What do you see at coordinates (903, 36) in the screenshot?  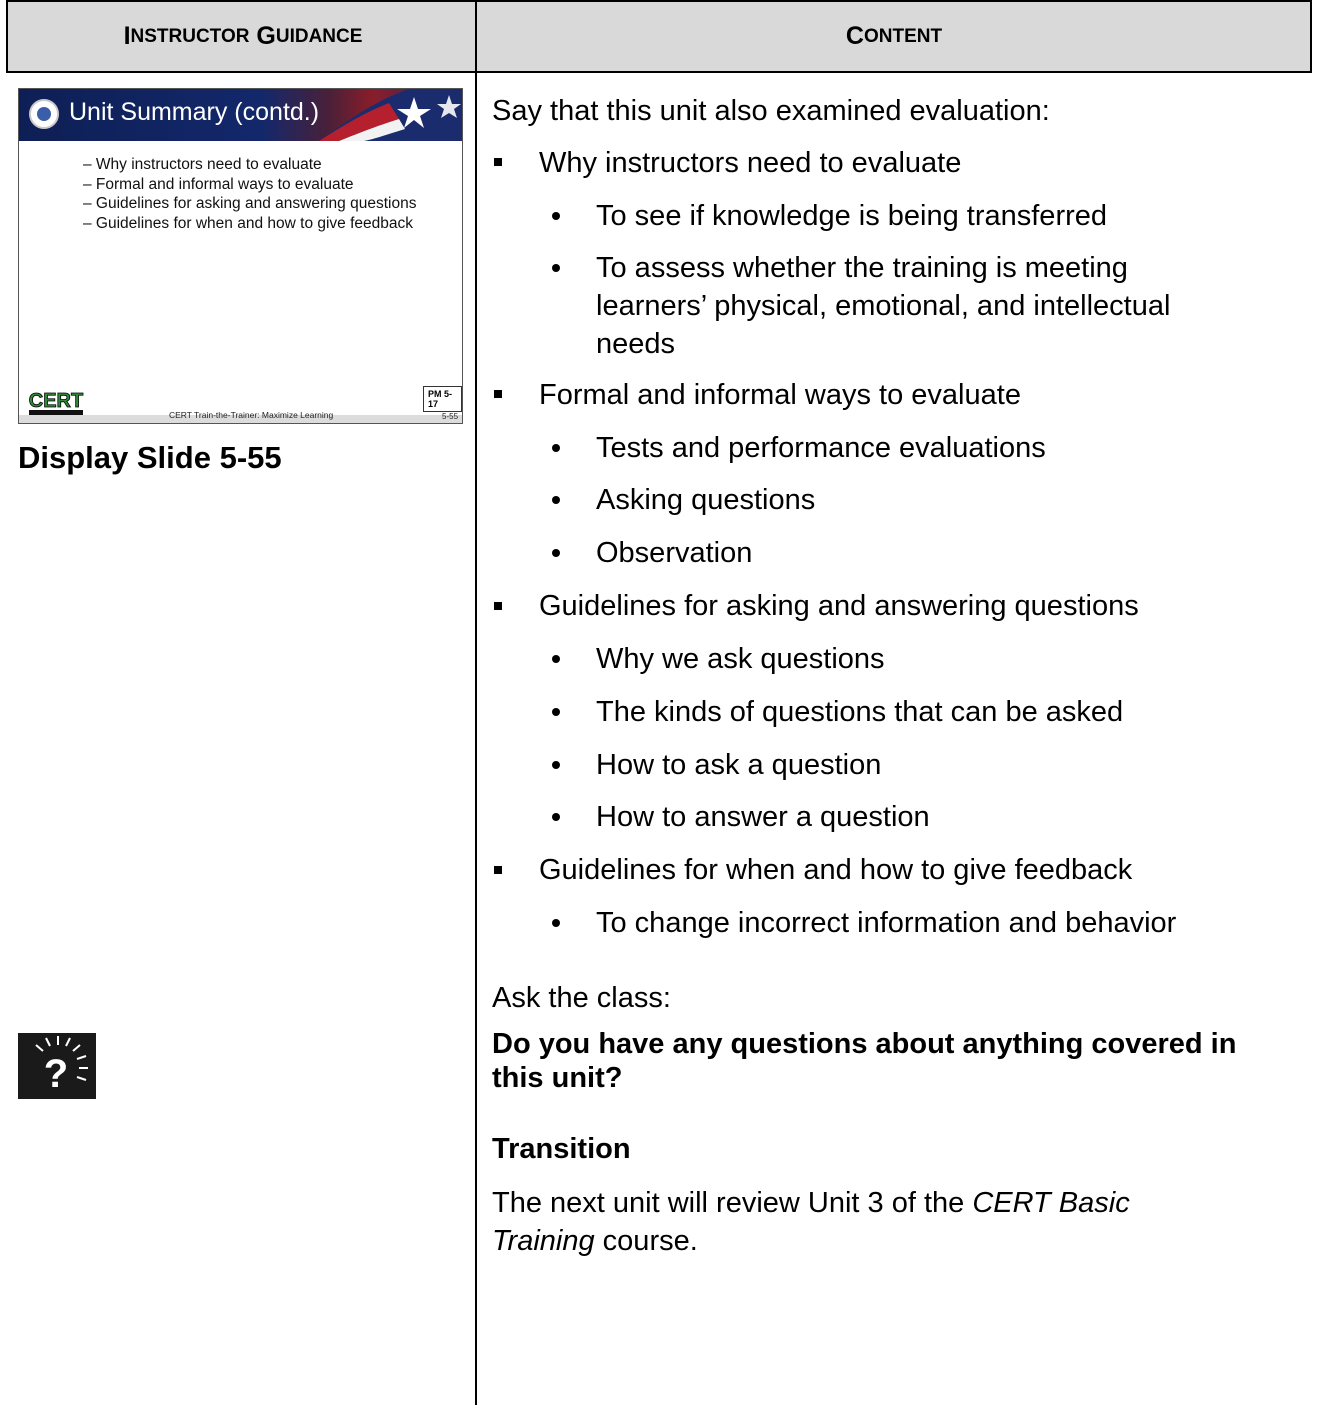 I see `header-col2-rest: ONTENT` at bounding box center [903, 36].